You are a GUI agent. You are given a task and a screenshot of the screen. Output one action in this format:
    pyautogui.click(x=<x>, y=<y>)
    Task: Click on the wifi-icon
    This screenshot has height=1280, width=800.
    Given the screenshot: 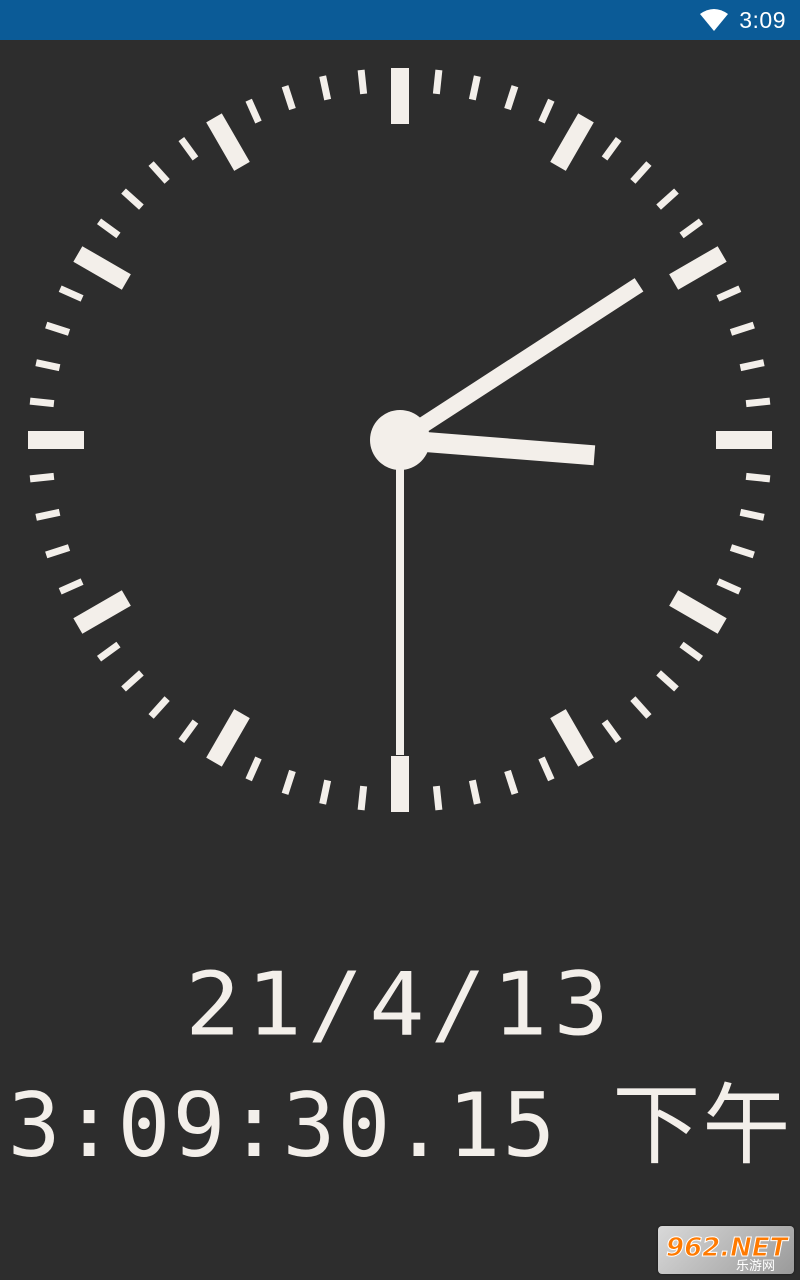 What is the action you would take?
    pyautogui.click(x=714, y=20)
    